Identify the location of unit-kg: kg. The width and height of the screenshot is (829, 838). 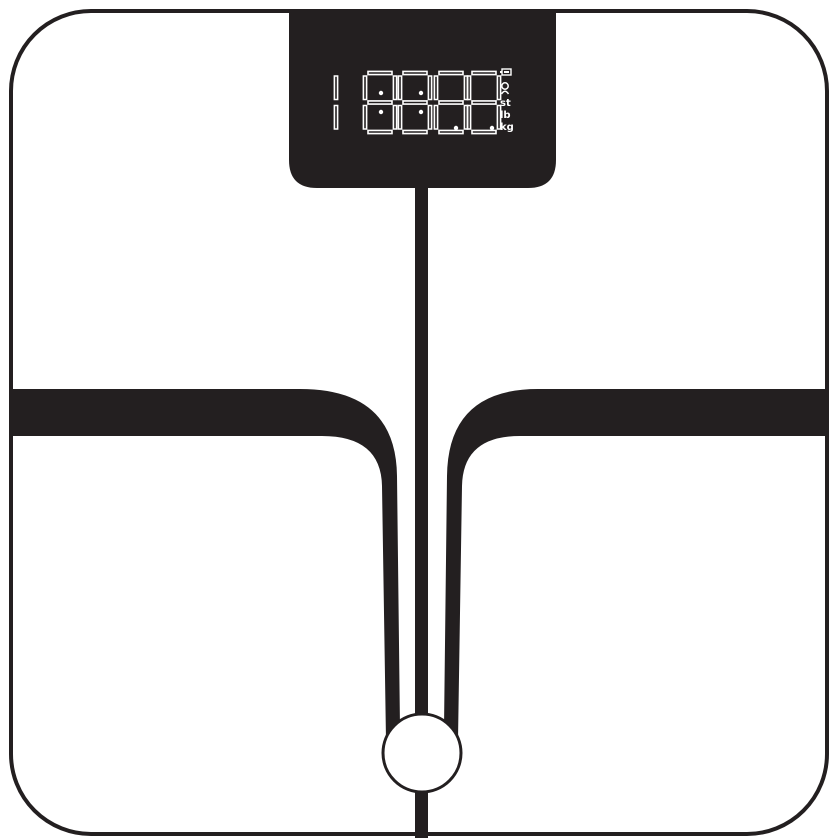
(507, 127).